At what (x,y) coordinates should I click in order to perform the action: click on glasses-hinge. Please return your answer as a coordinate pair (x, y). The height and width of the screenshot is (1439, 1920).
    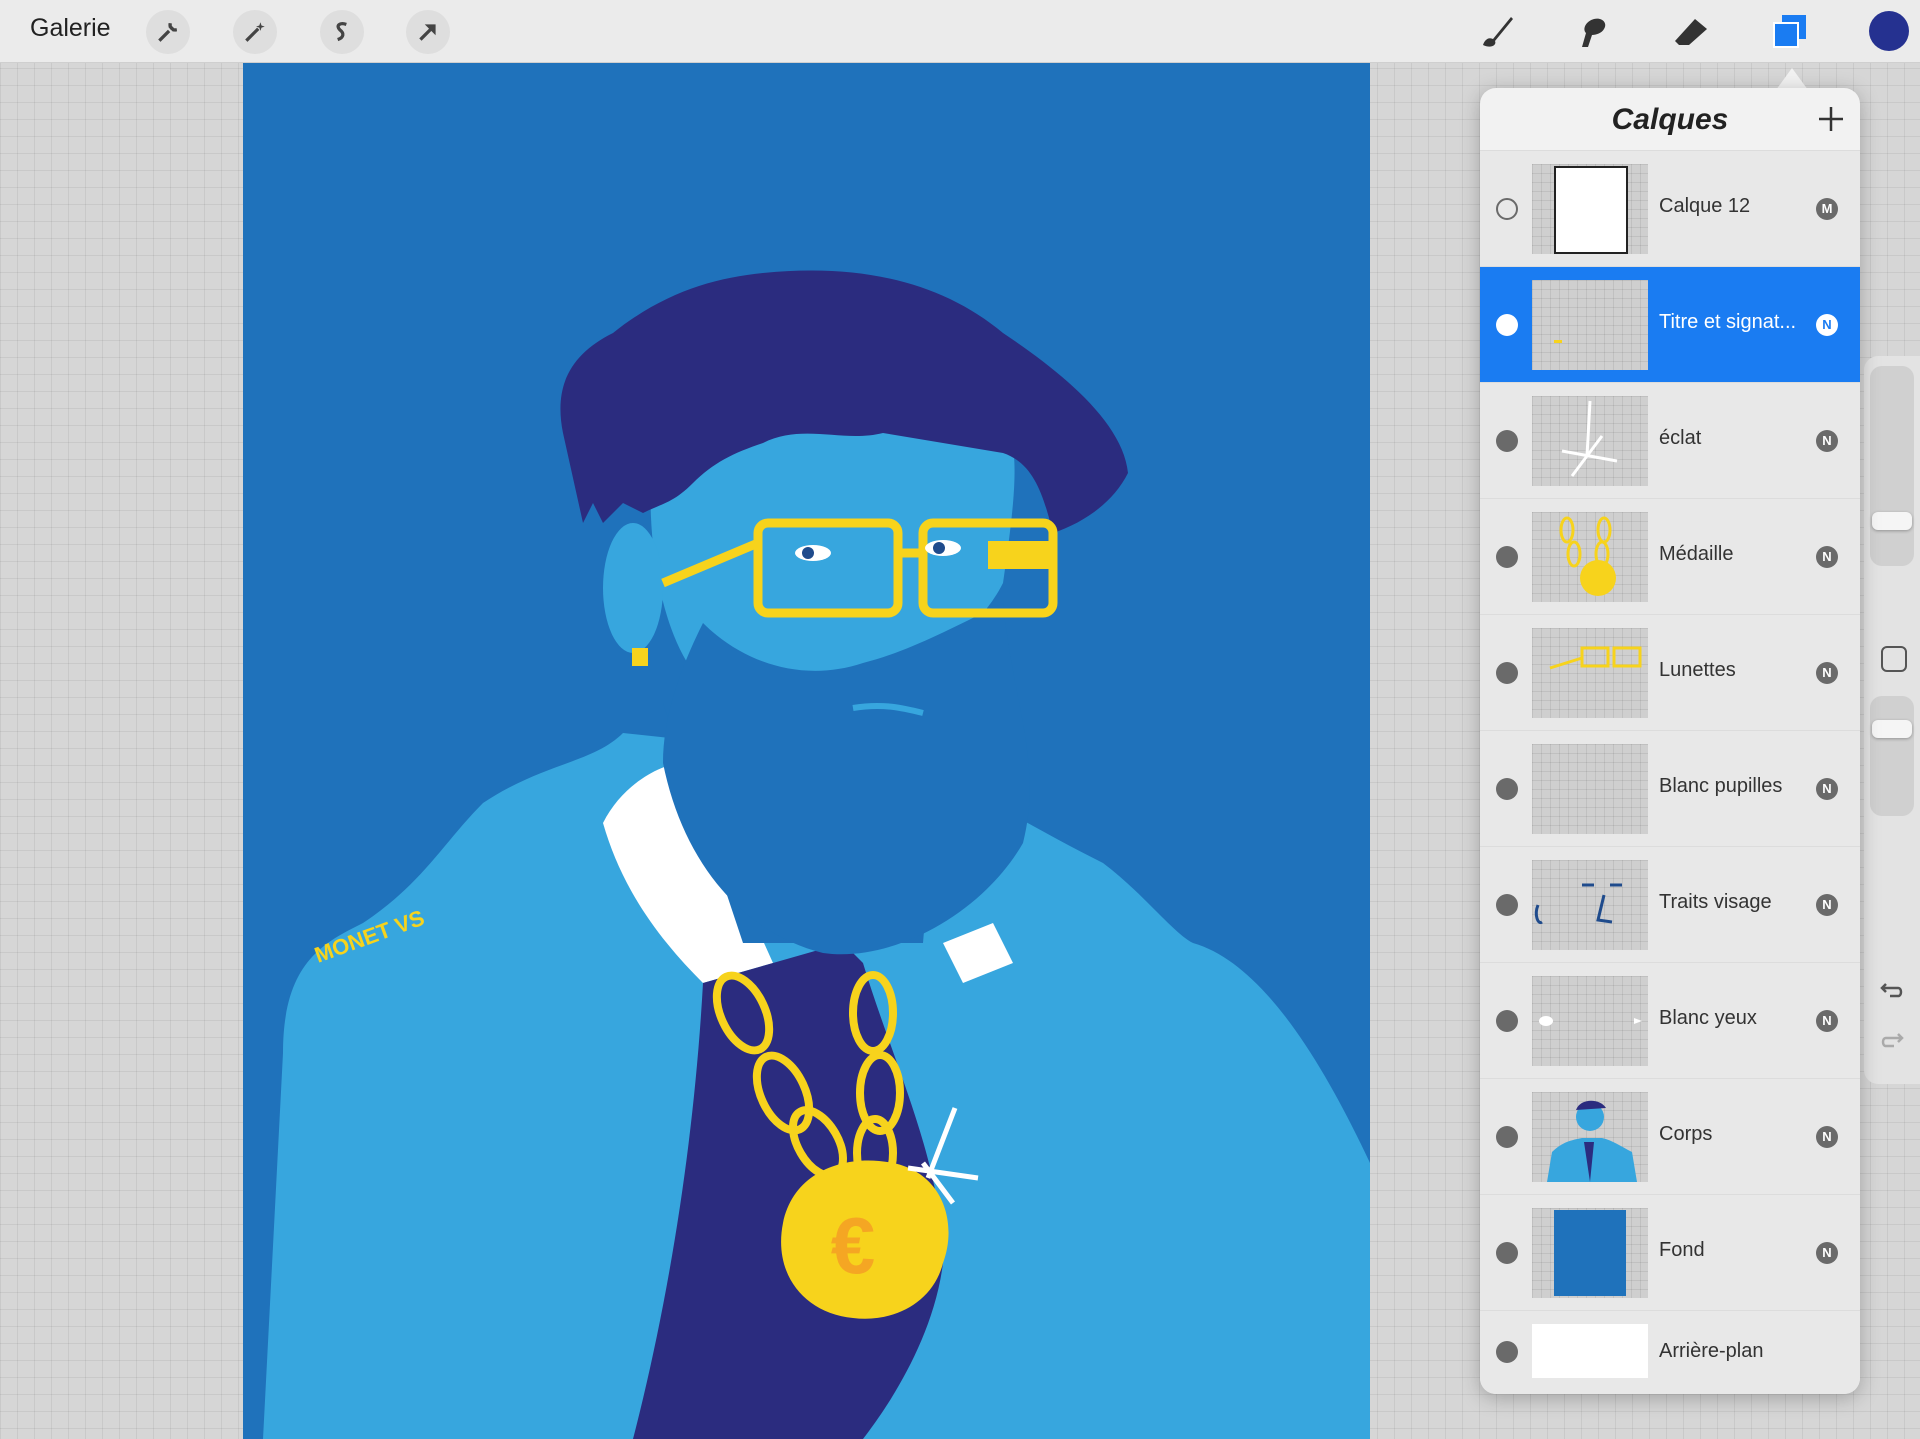
    Looking at the image, I should click on (1020, 555).